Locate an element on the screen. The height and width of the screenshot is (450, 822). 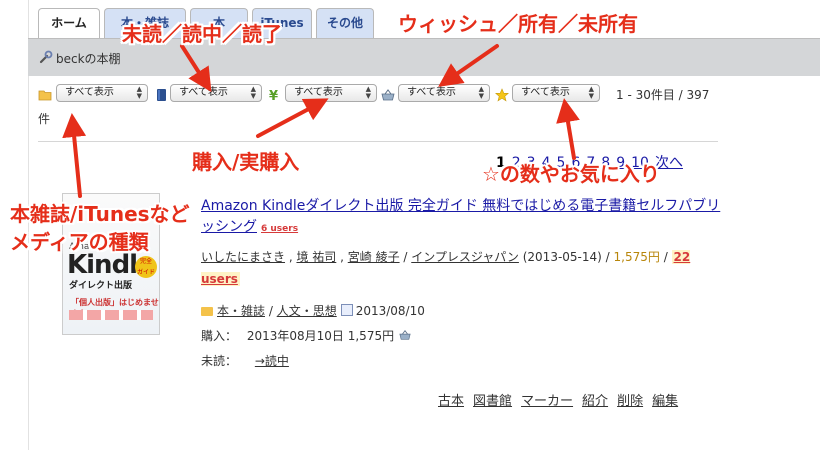
category-row: 本・雑誌 / 人文・思想 2013/08/10 is located at coordinates (313, 310).